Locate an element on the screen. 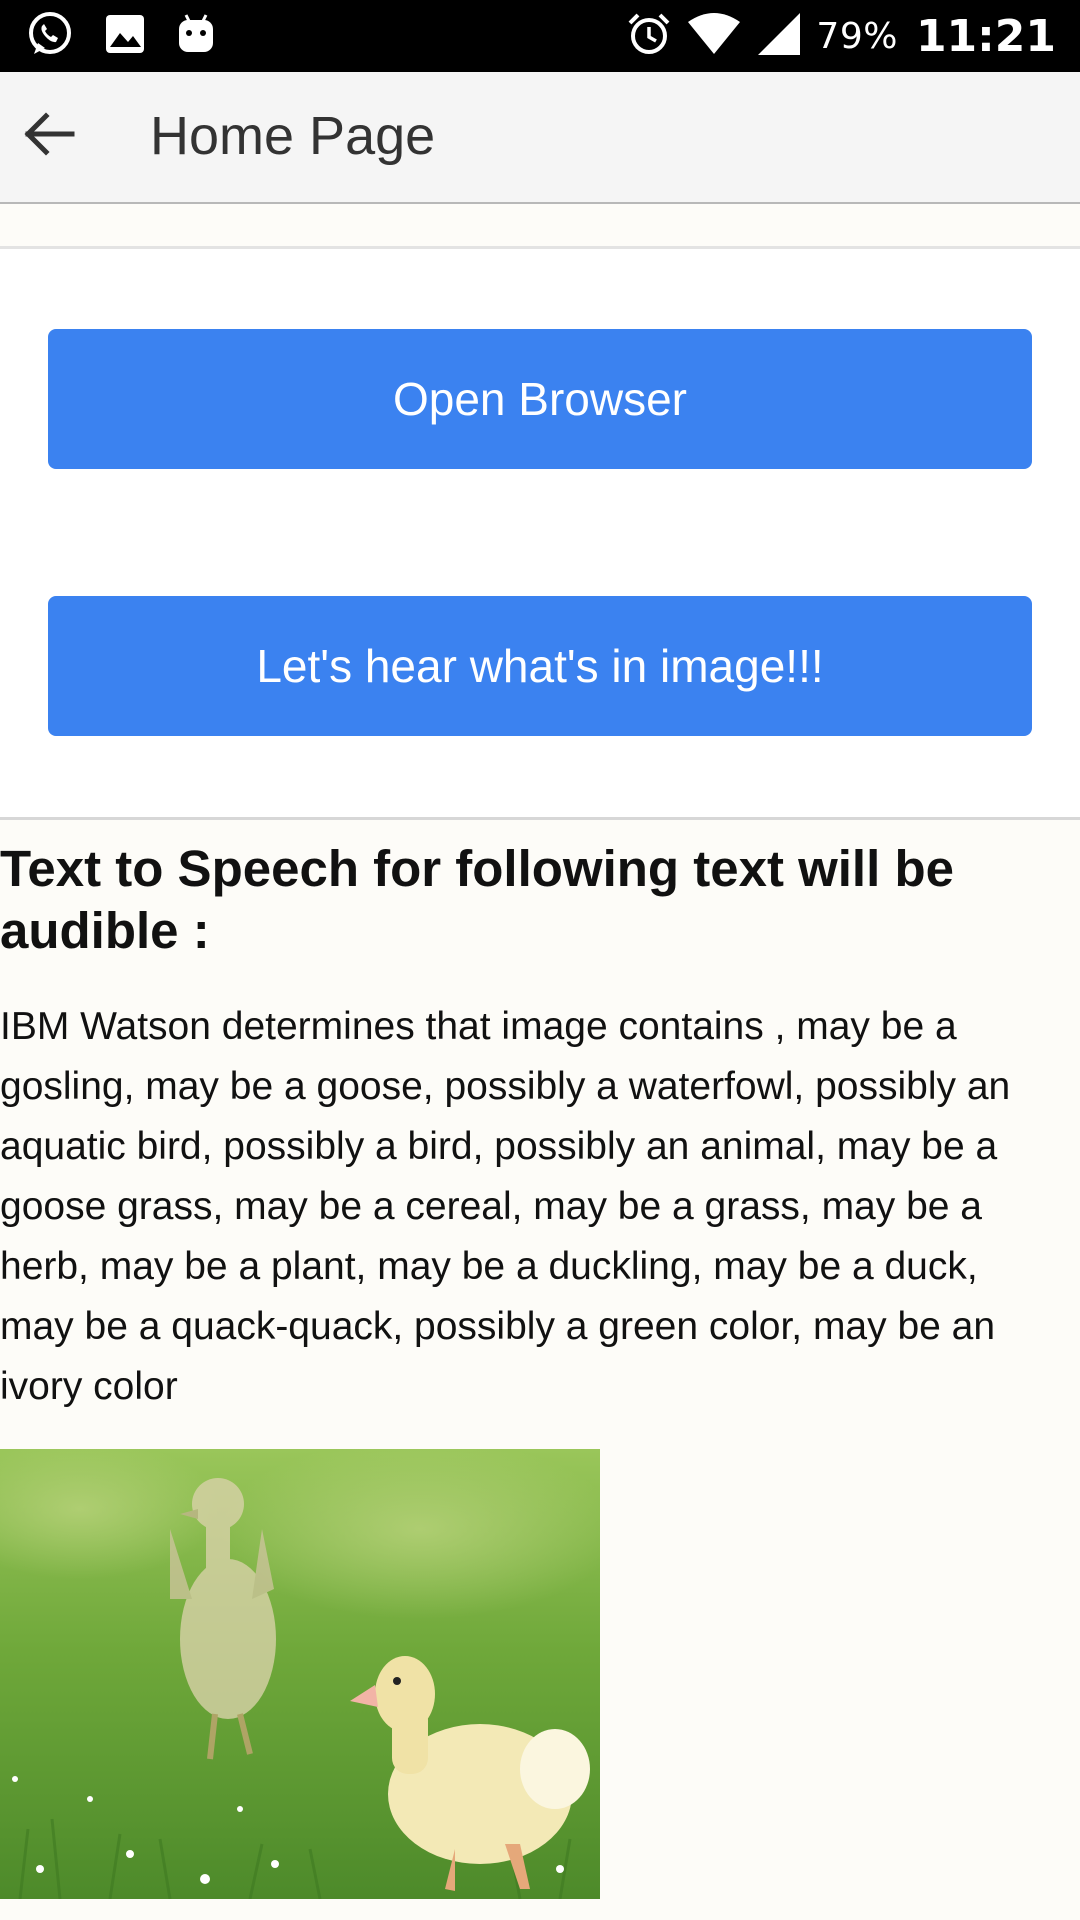  clock: 11:21 is located at coordinates (985, 36).